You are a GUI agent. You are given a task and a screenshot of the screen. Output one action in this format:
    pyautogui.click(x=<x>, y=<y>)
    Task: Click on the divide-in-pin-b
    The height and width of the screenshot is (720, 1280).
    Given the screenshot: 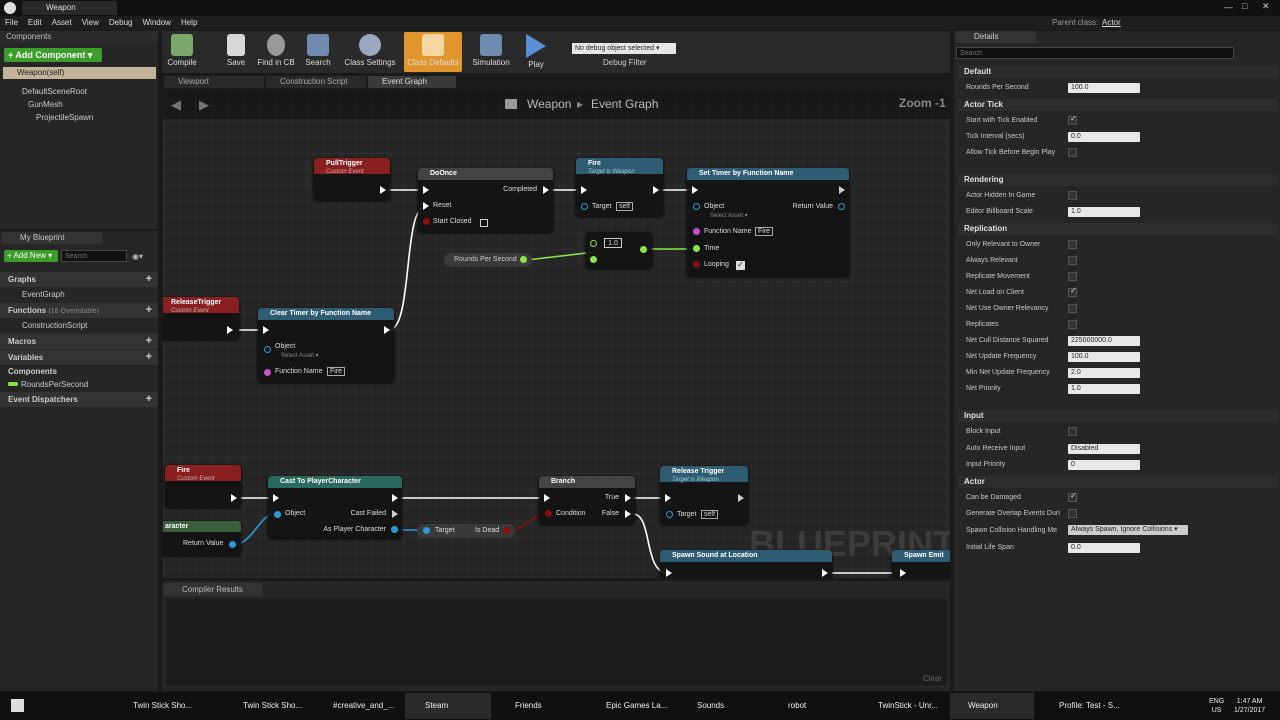 What is the action you would take?
    pyautogui.click(x=593, y=259)
    